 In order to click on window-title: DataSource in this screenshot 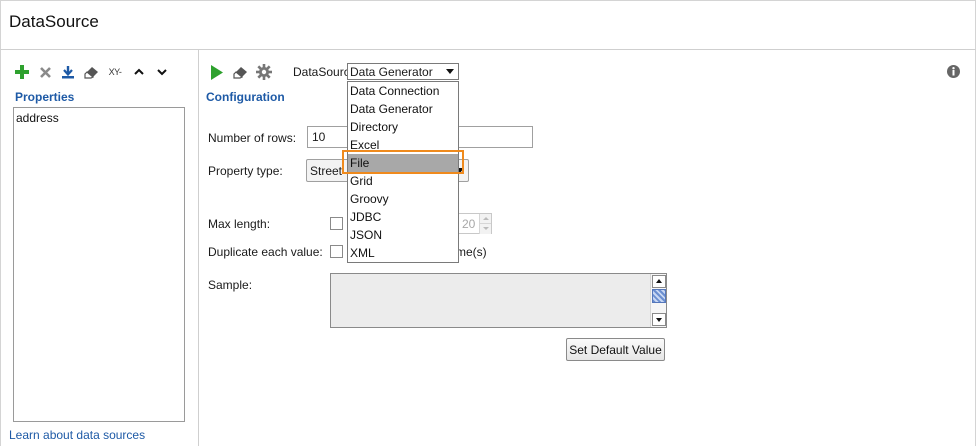, I will do `click(54, 21)`.